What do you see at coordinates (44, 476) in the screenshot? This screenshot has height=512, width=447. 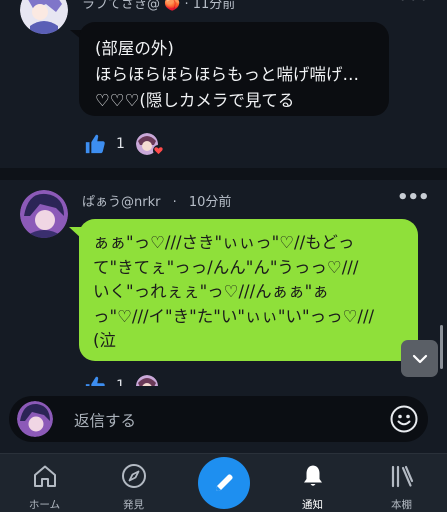 I see `home-icon` at bounding box center [44, 476].